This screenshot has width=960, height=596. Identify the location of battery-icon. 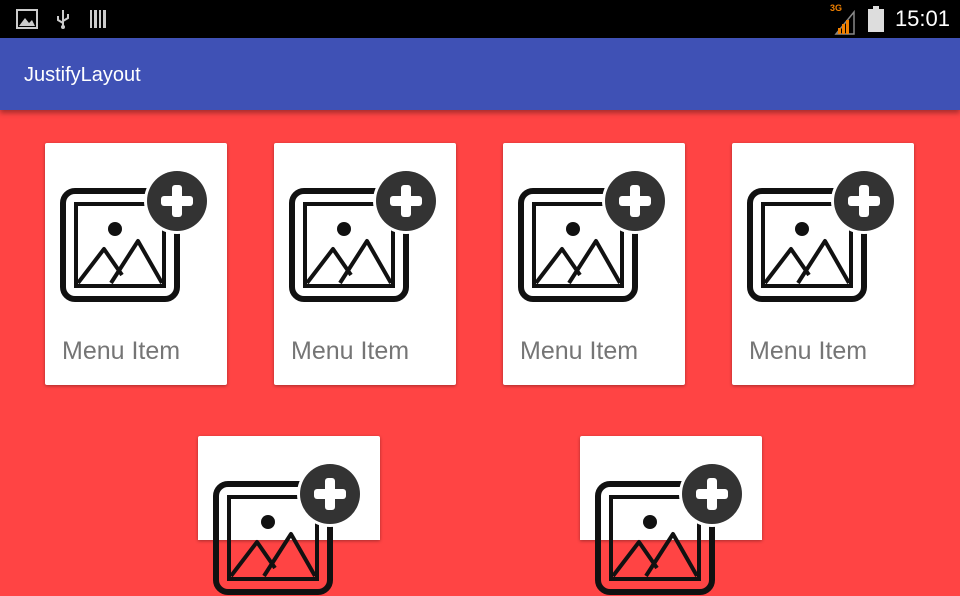
(876, 19).